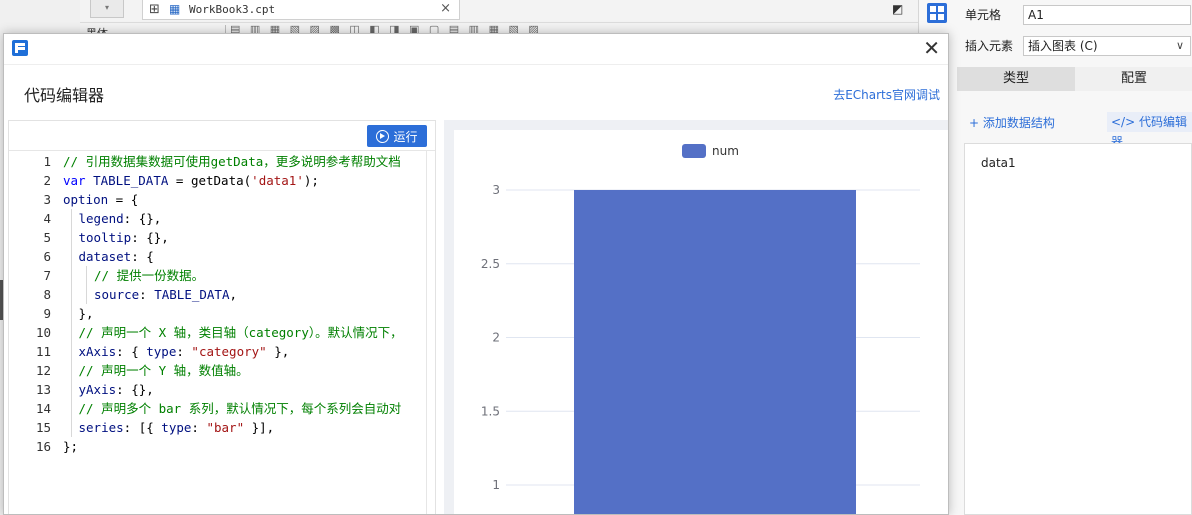  I want to click on code-token: // 引用数据集数据可使用getData，更多说明参考帮助文档, so click(232, 161).